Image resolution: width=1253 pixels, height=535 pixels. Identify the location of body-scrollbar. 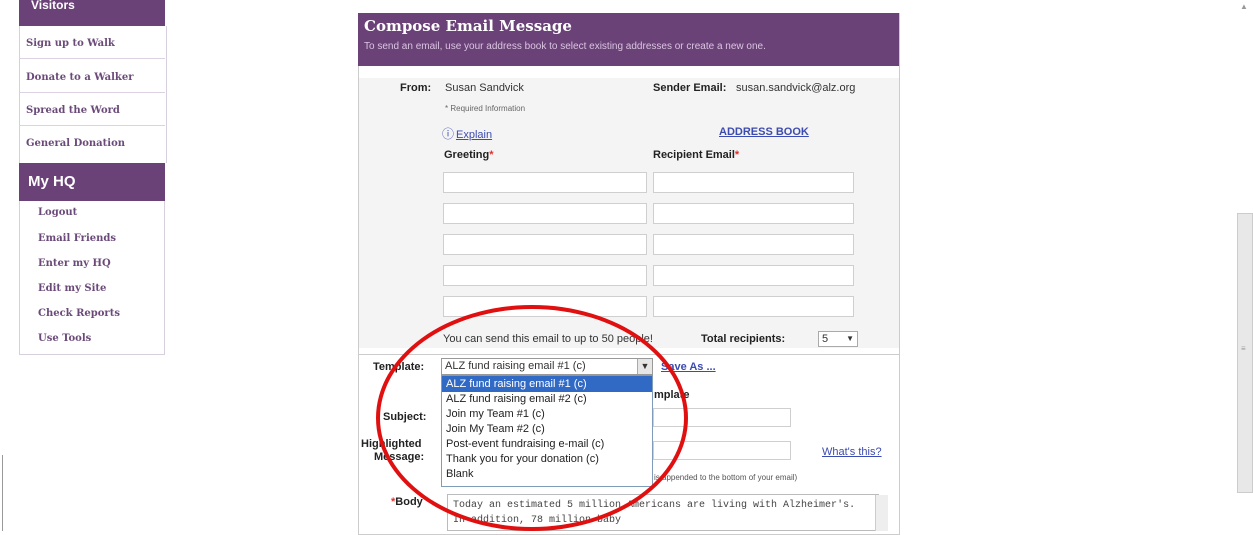
(881, 513).